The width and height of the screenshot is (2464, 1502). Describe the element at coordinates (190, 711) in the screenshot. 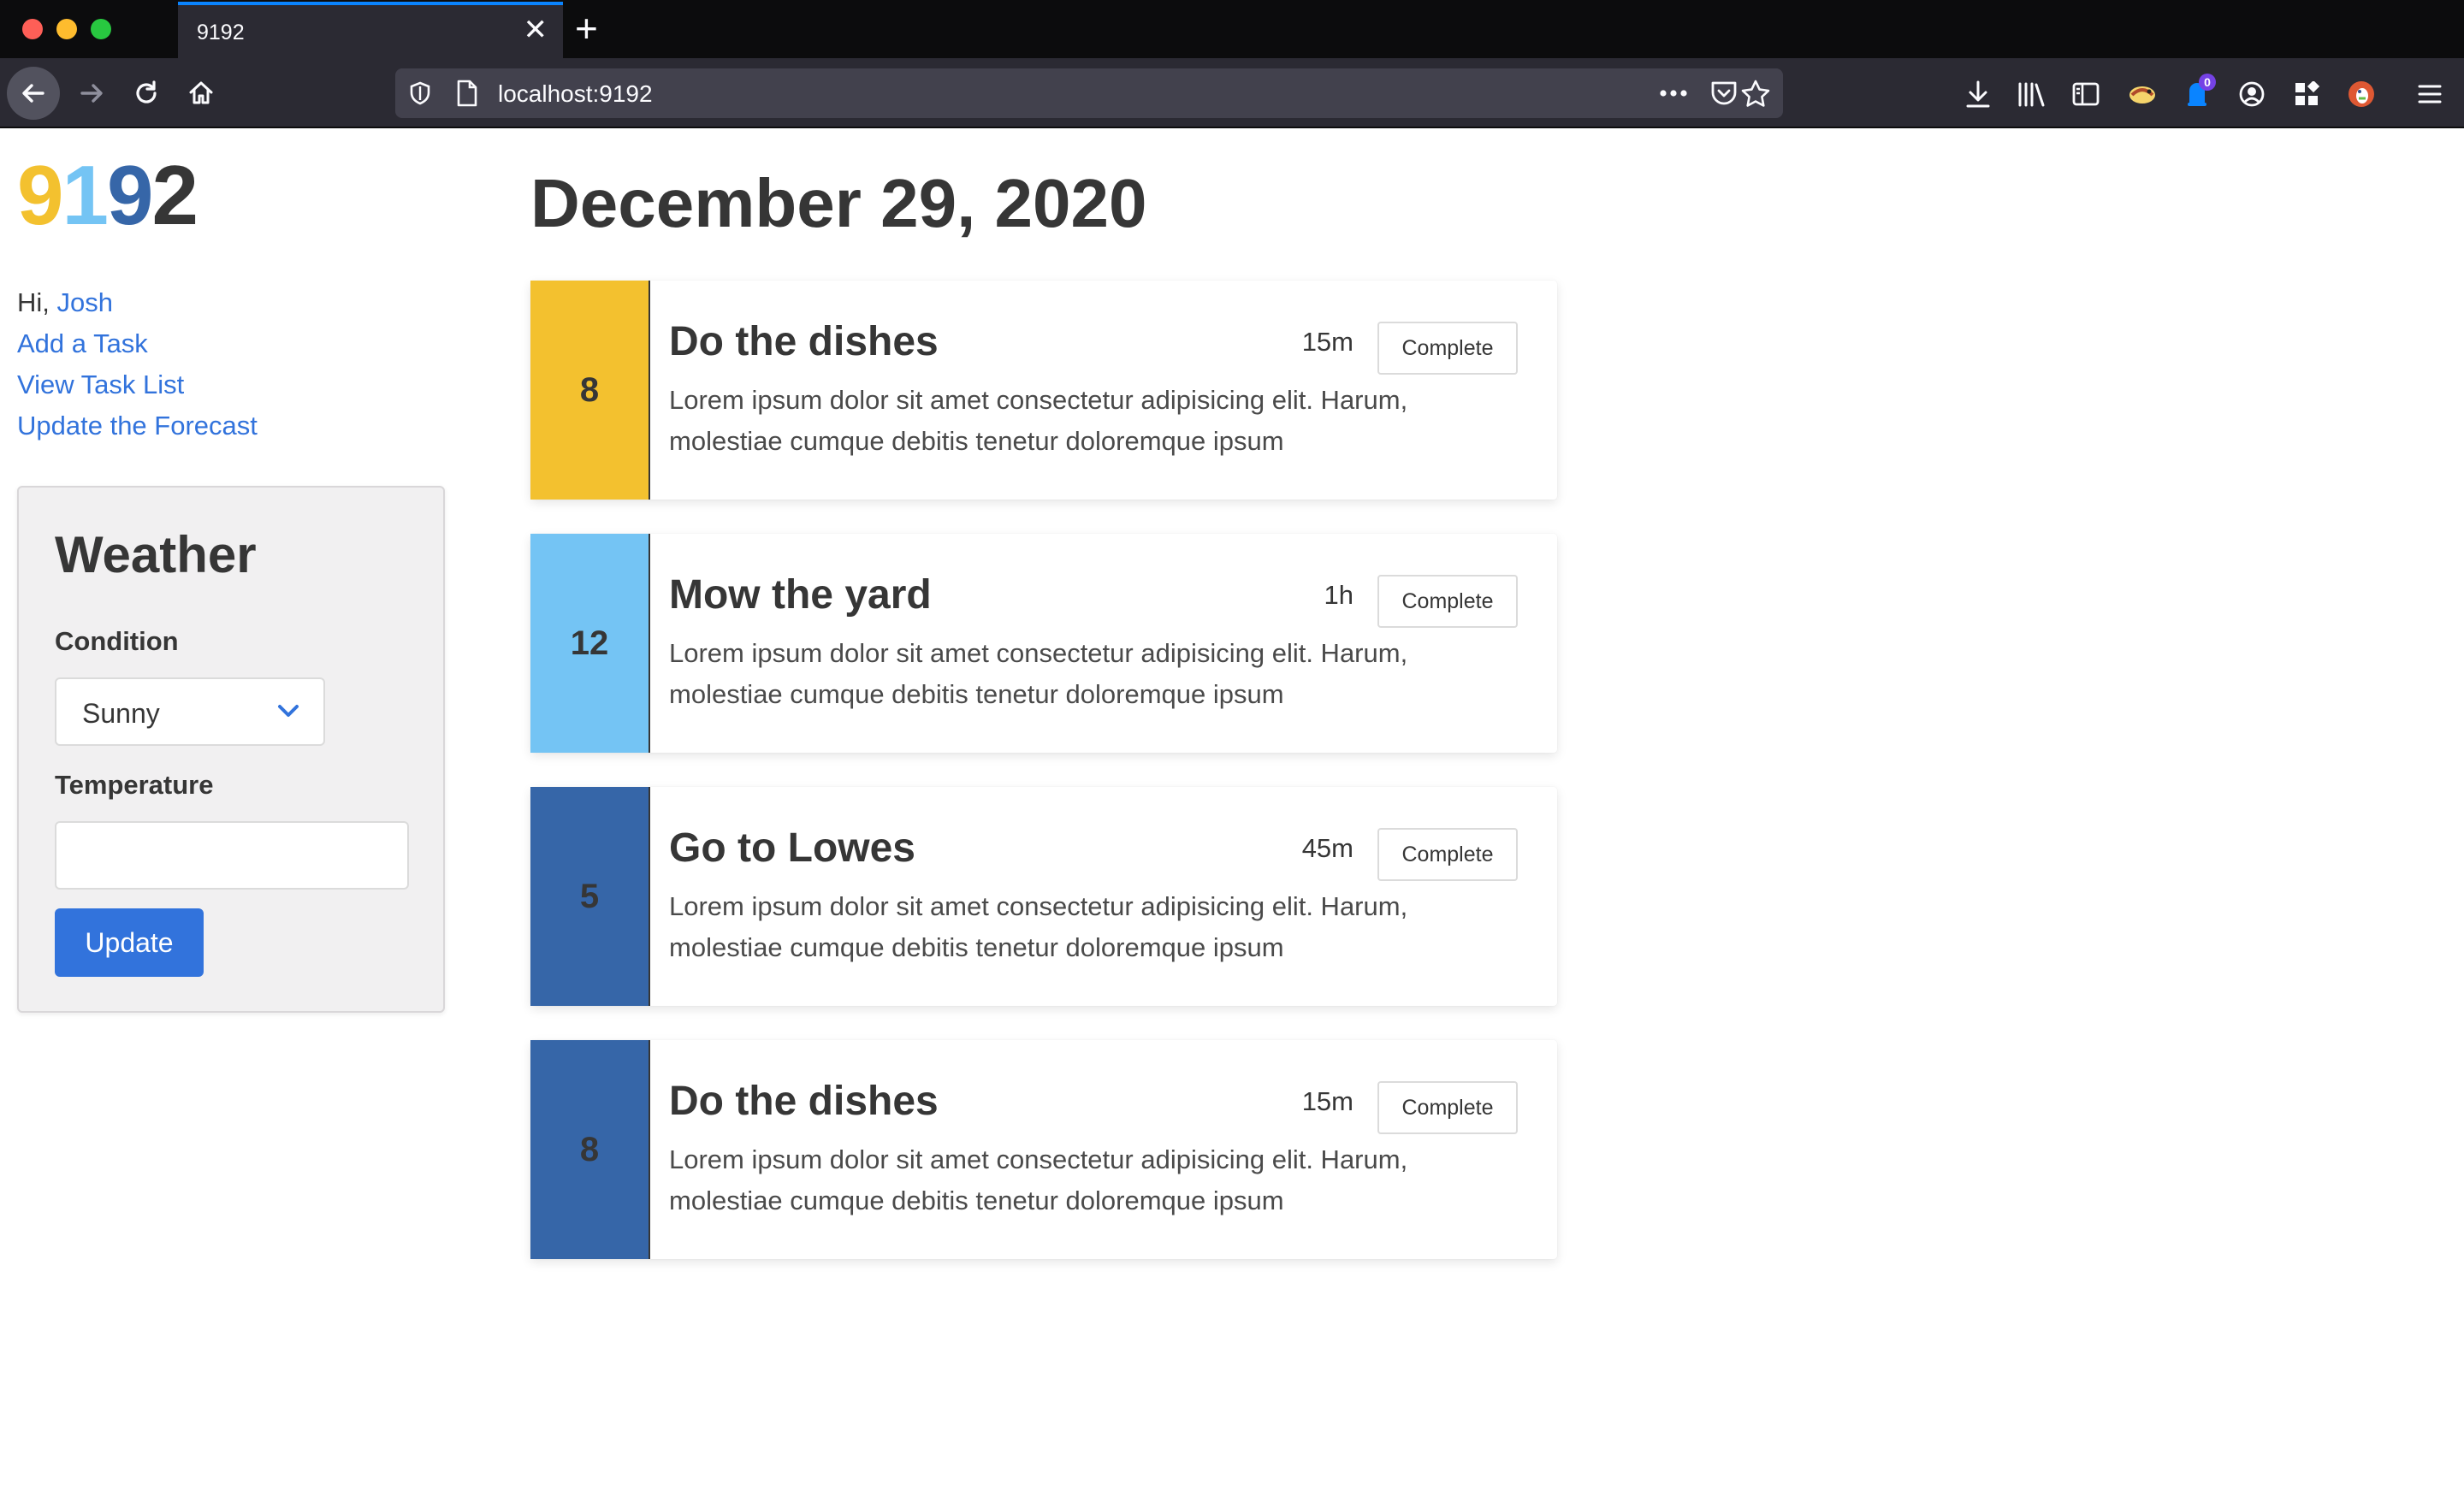

I see `condition-select: Sunny` at that location.